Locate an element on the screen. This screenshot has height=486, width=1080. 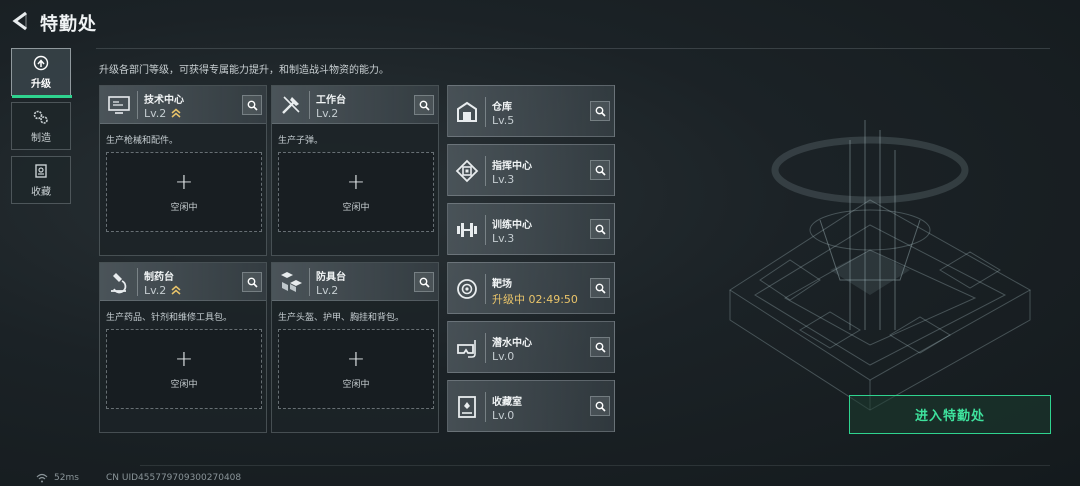
facility-card-diving-center: 潜水中心 Lv.0 is located at coordinates (531, 347).